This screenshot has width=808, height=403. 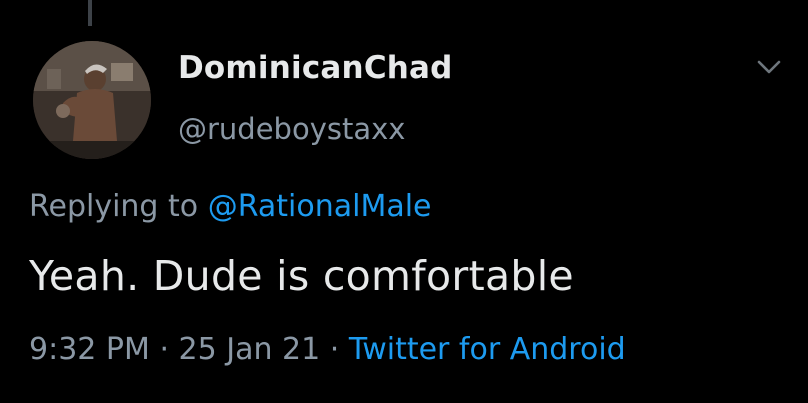 What do you see at coordinates (320, 206) in the screenshot?
I see `replying-to-mention-link: @RationalMale` at bounding box center [320, 206].